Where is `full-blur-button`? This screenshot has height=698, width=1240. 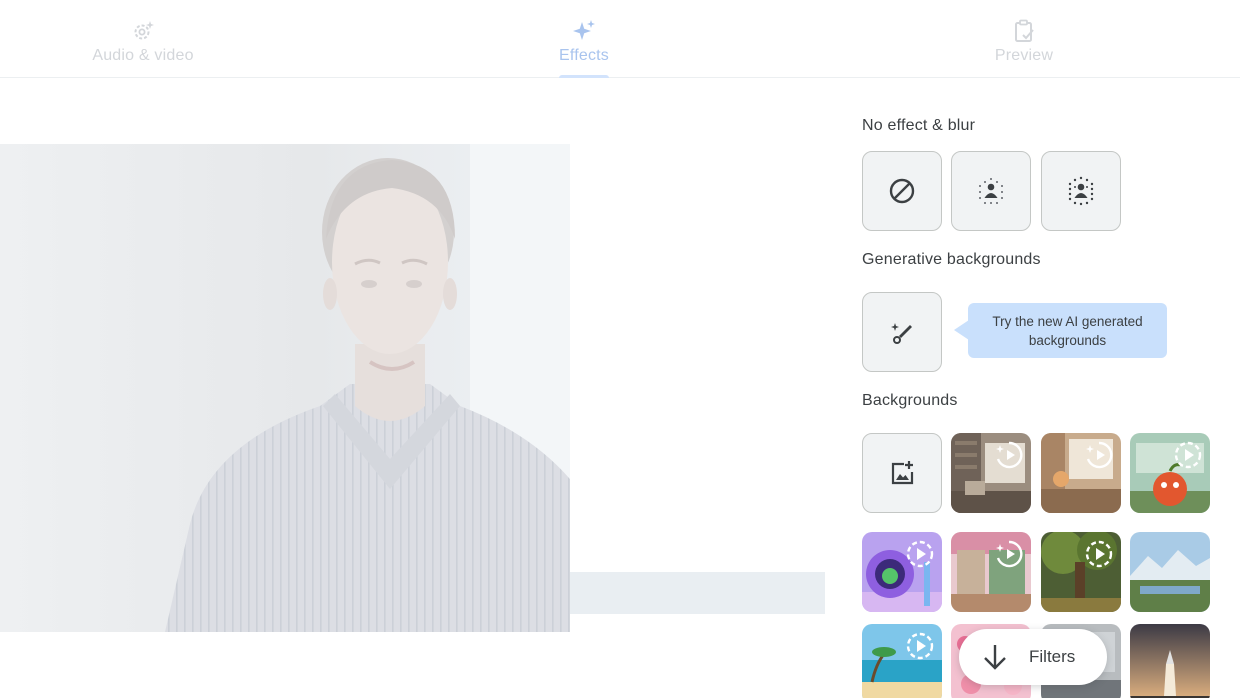 full-blur-button is located at coordinates (1081, 191).